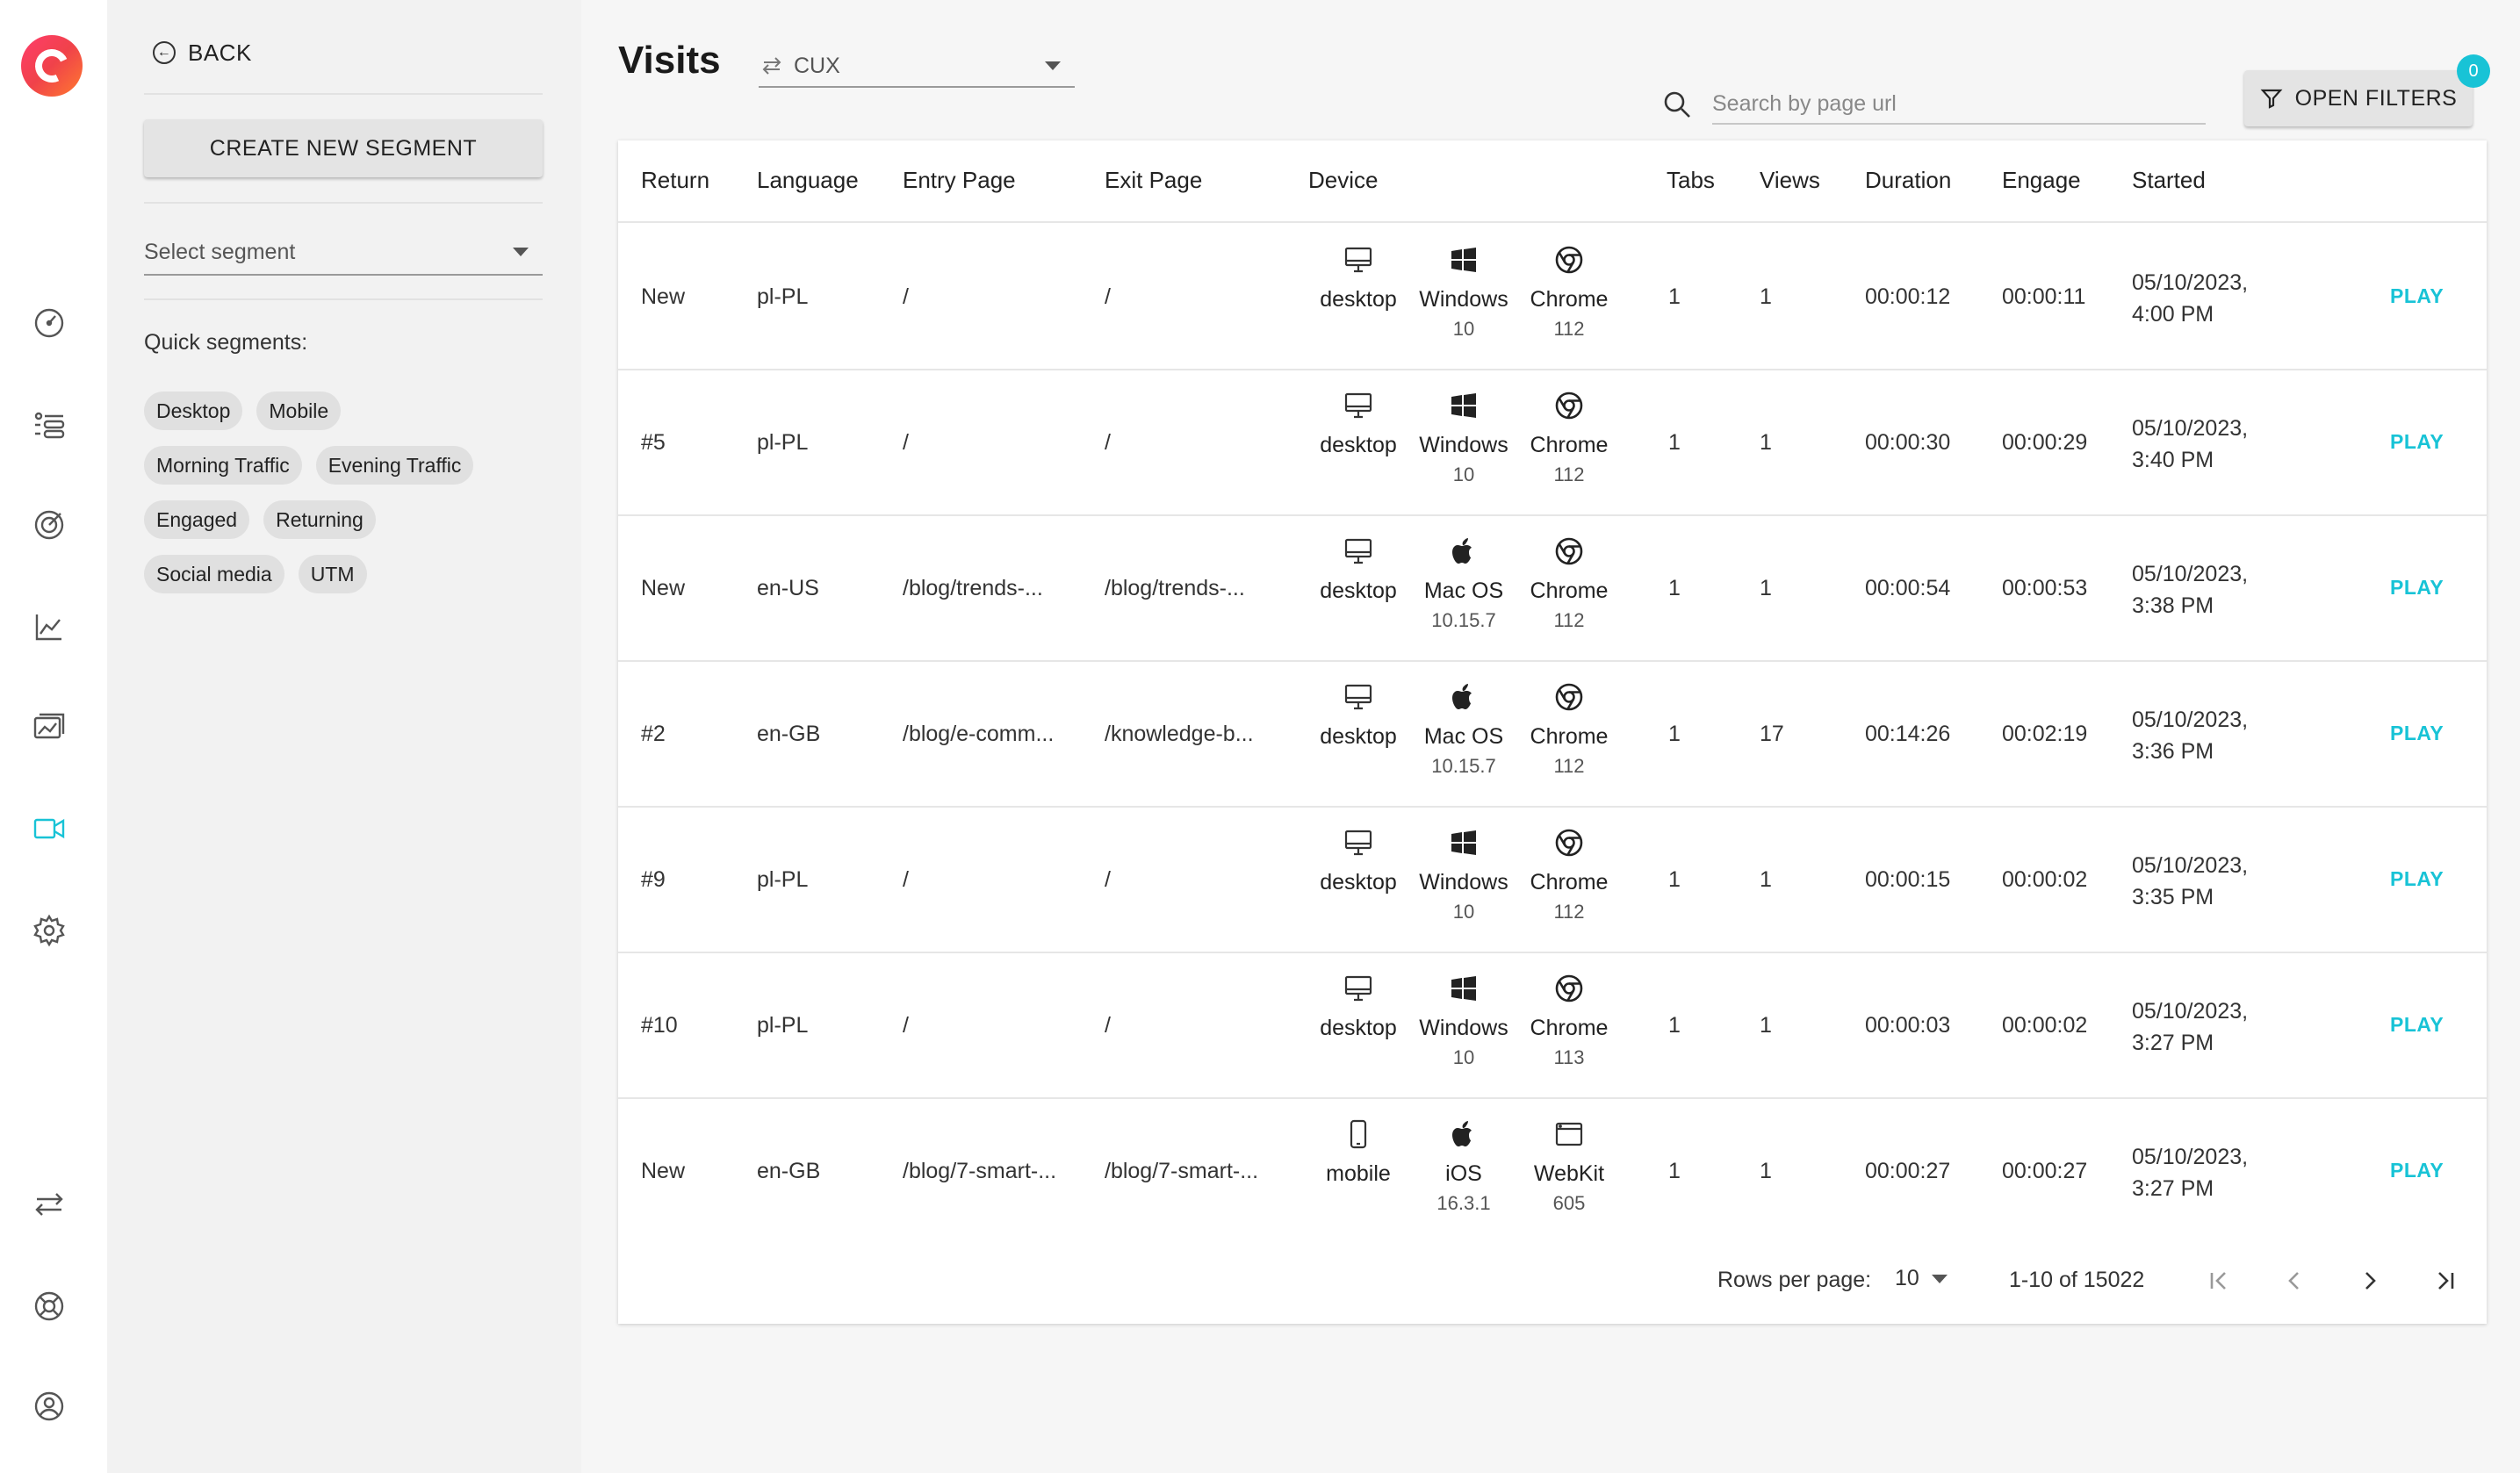  I want to click on back-button: ← BACK, so click(202, 53).